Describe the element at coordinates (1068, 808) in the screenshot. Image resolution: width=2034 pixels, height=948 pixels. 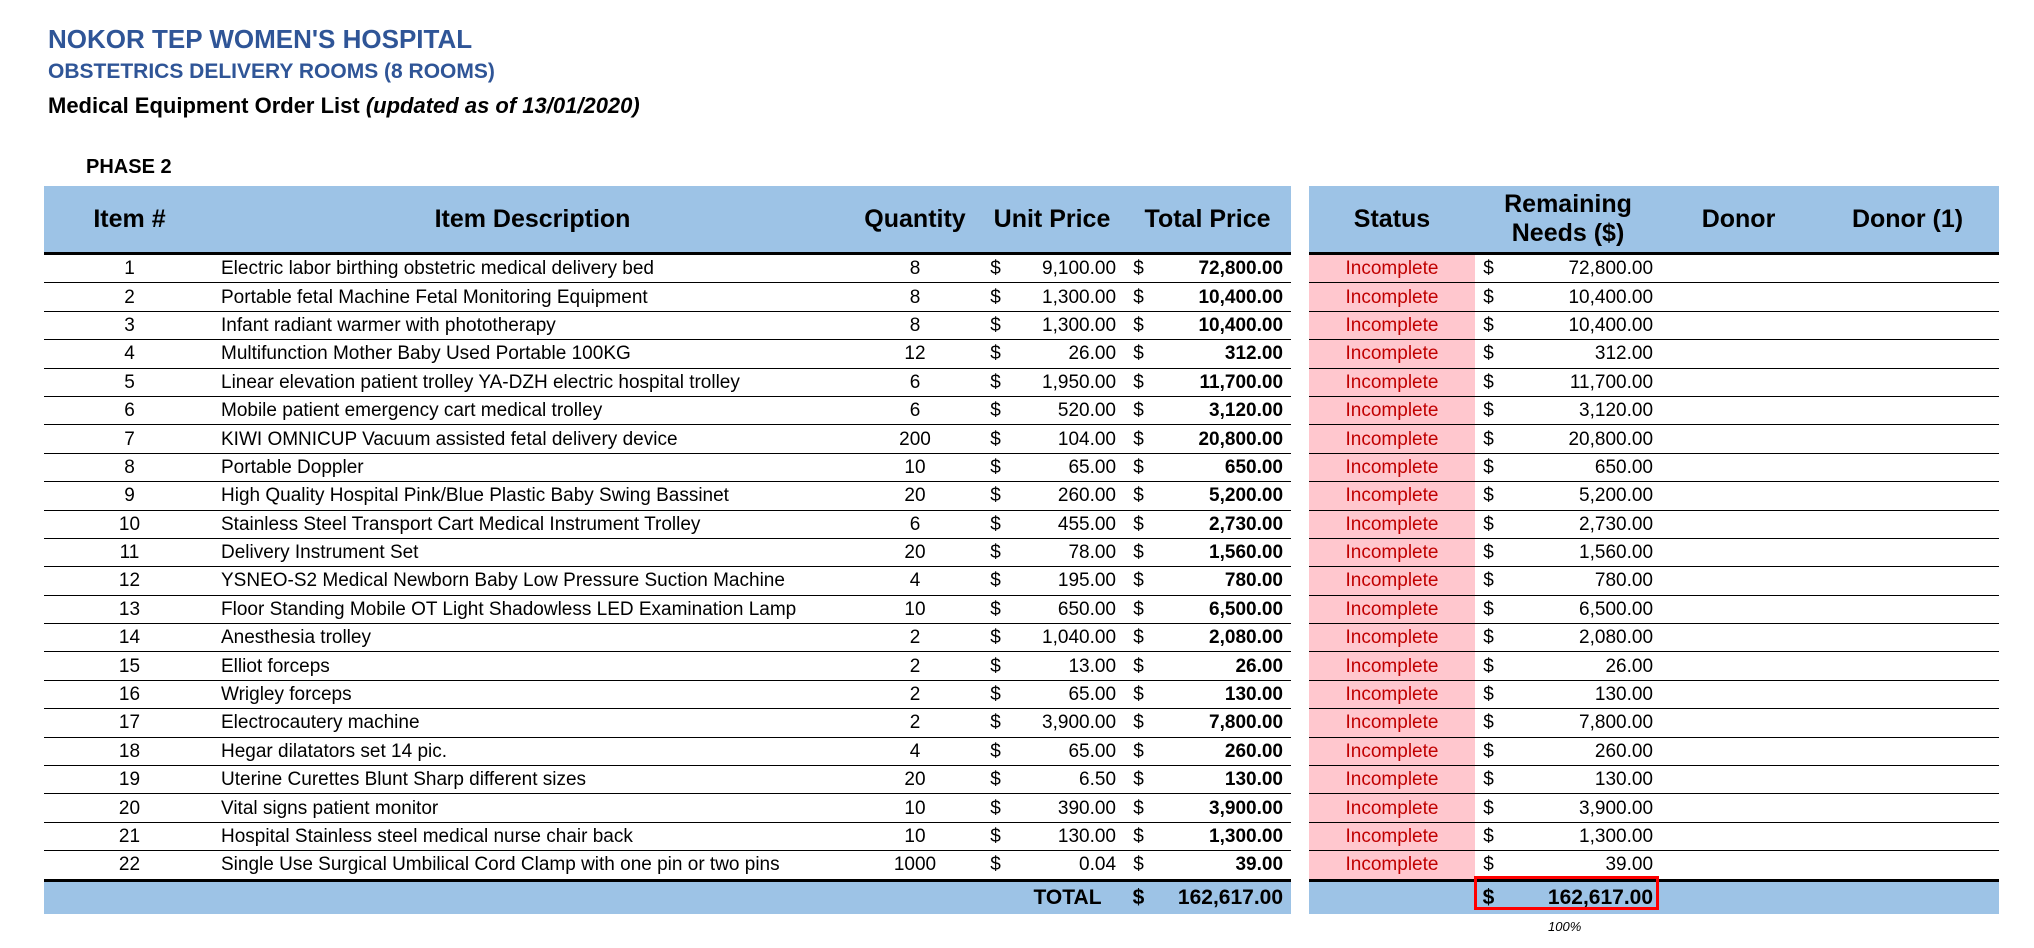
I see `unit-price: 390.00` at that location.